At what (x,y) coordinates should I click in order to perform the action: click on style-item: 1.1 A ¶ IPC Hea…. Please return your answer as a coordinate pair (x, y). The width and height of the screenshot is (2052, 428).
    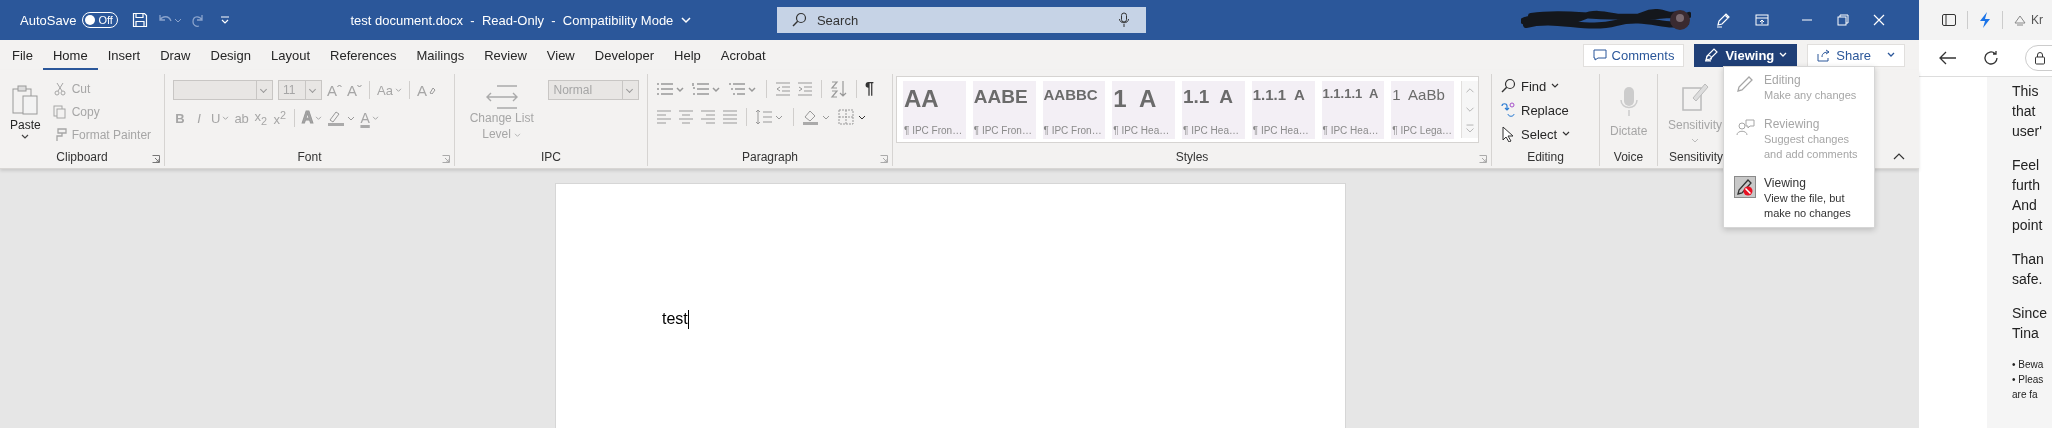
    Looking at the image, I should click on (1213, 110).